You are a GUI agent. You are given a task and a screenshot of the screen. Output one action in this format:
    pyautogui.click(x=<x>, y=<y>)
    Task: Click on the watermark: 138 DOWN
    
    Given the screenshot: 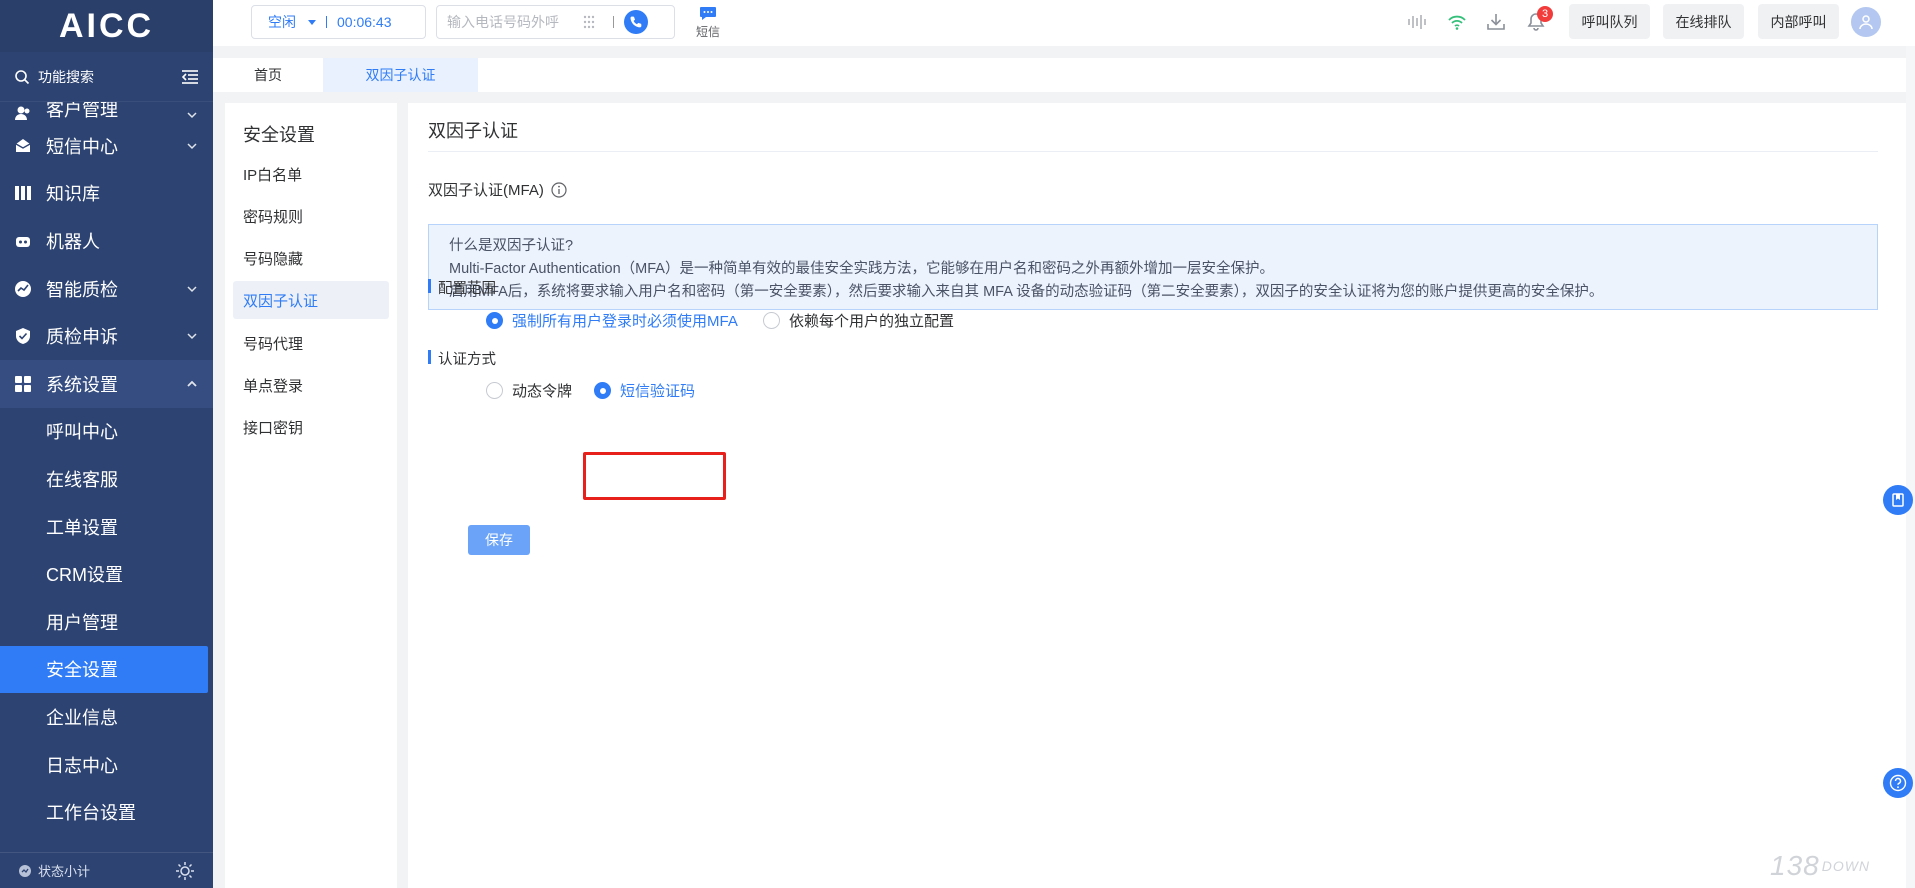 What is the action you would take?
    pyautogui.click(x=1820, y=866)
    